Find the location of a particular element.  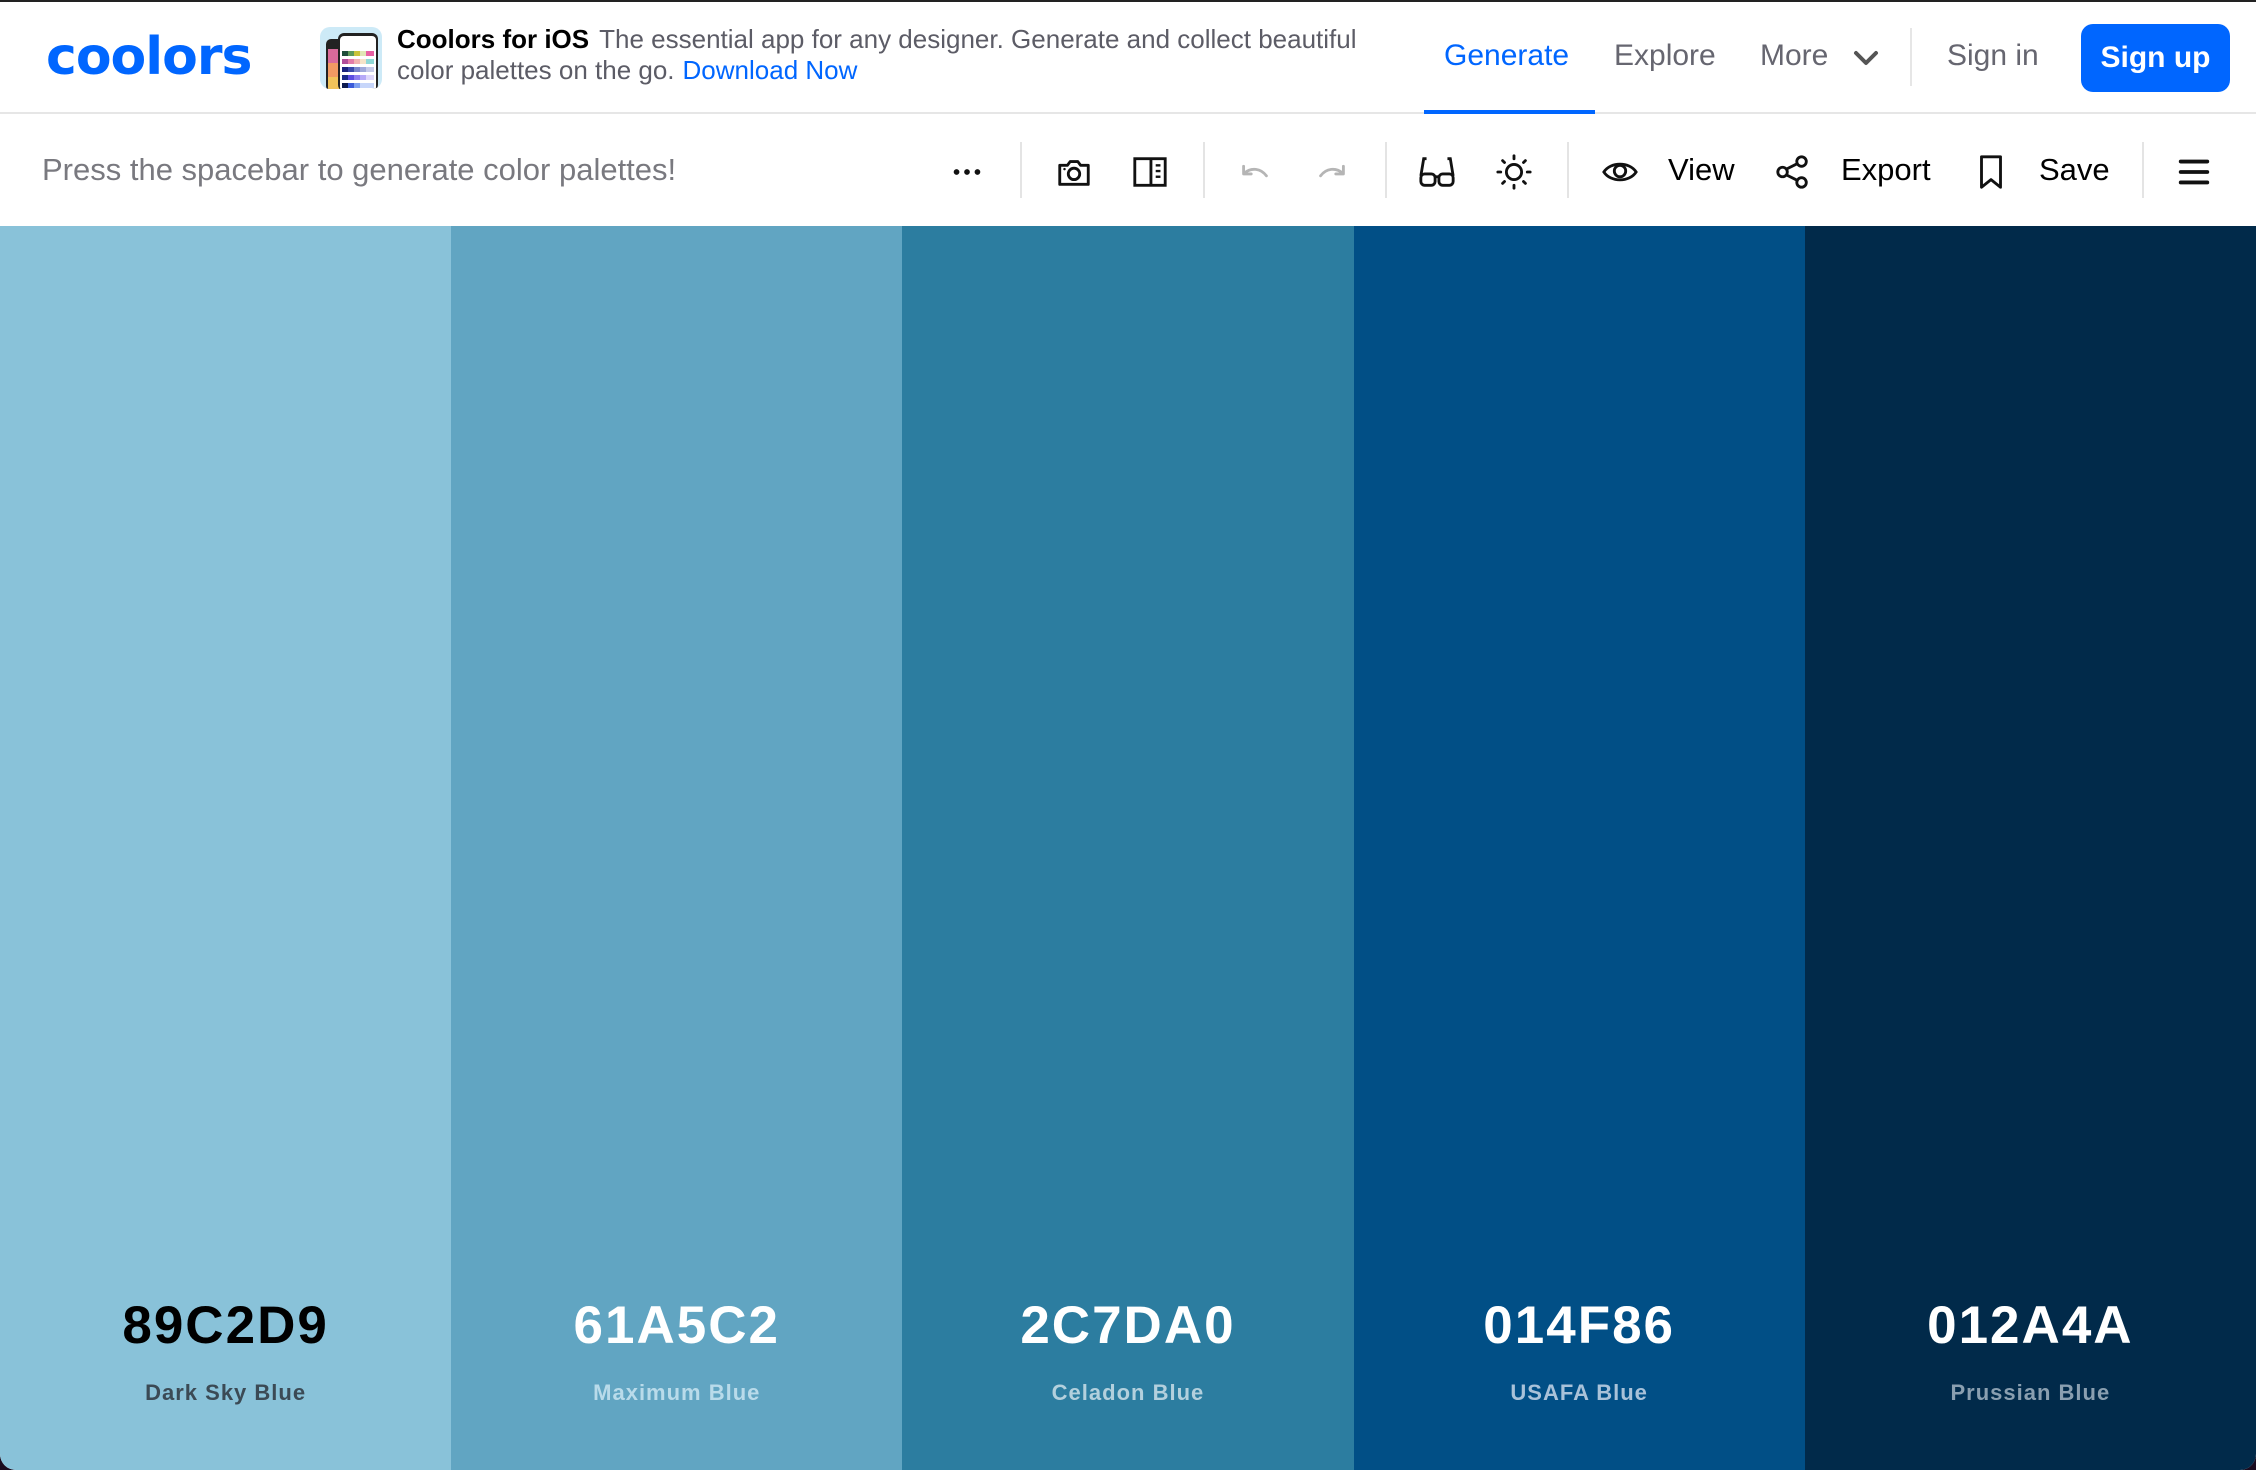

sign-up-button: Sign up is located at coordinates (2155, 58).